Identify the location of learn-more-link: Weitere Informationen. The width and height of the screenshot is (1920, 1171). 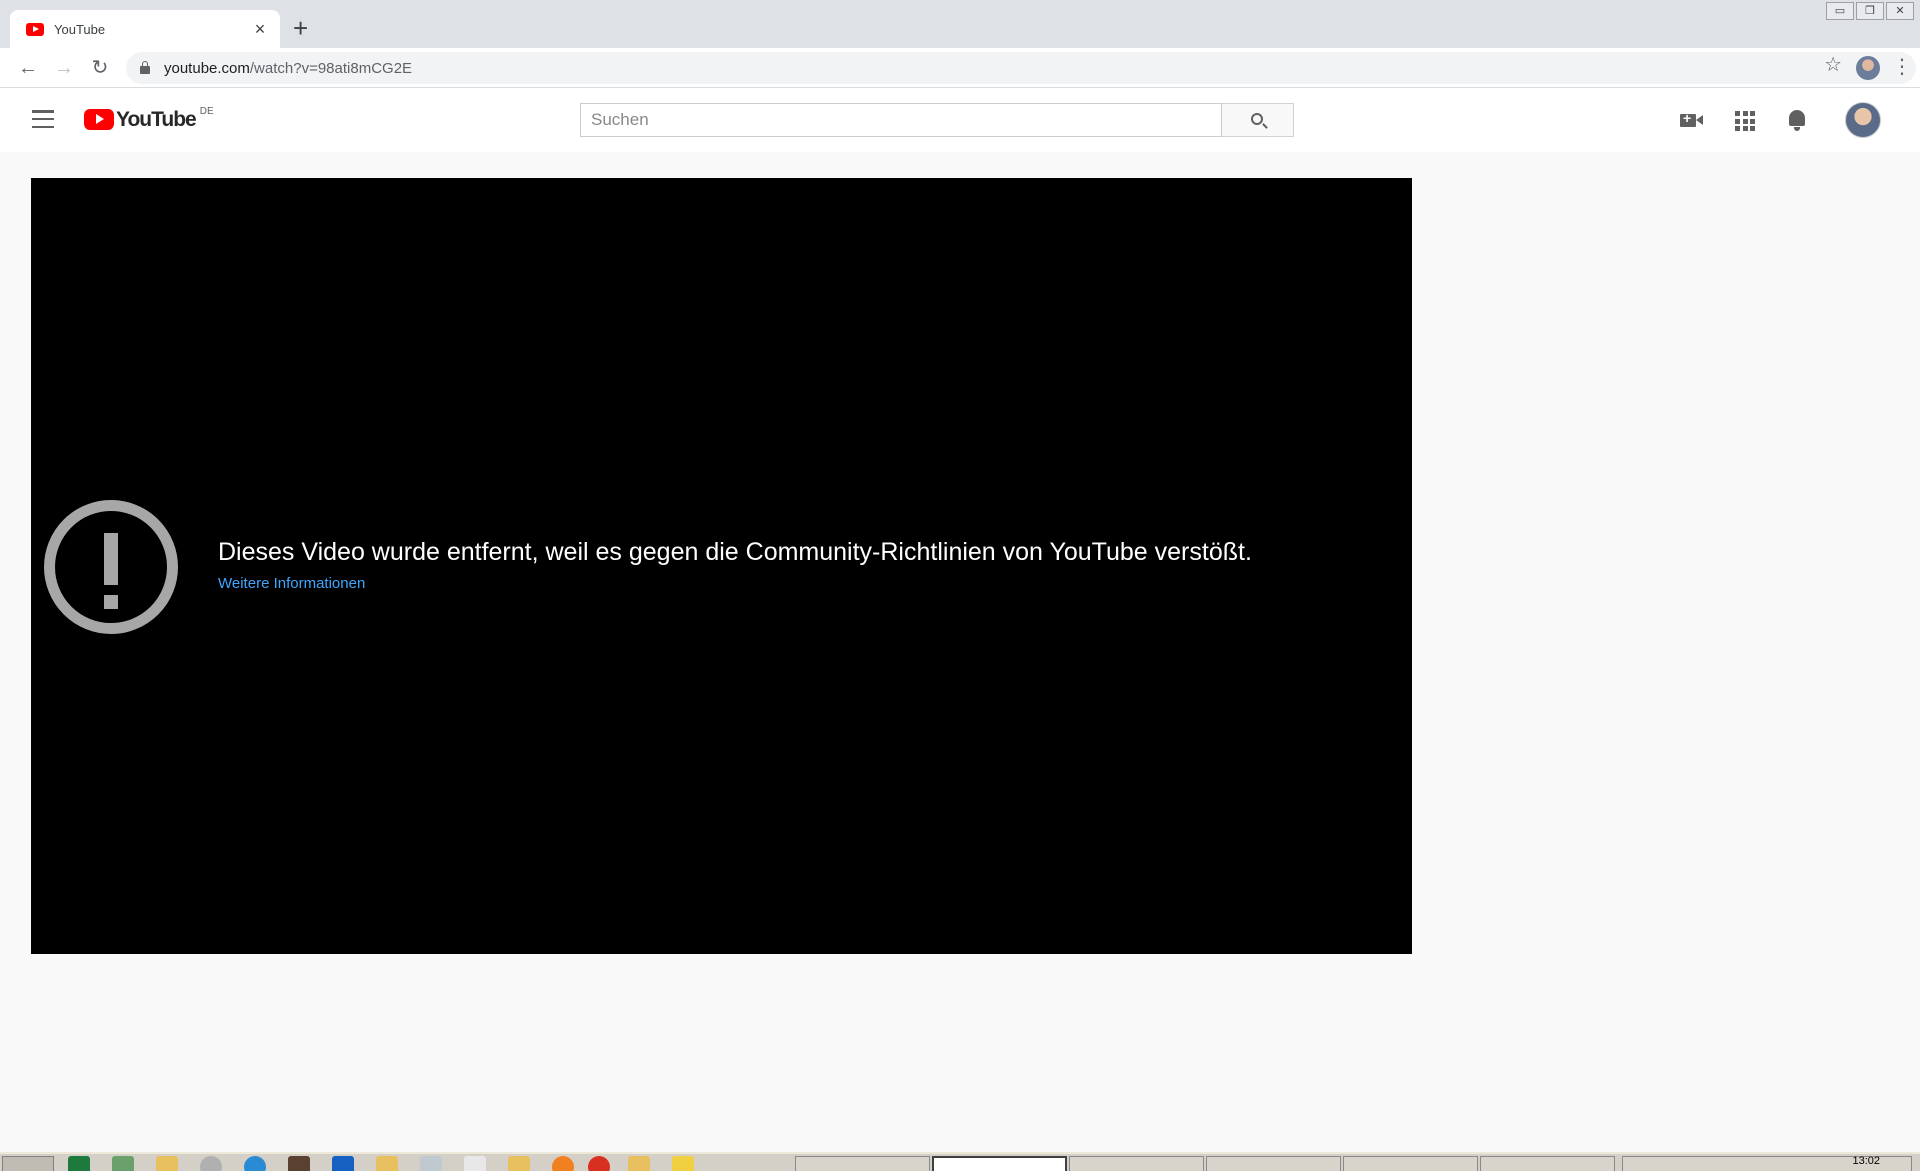
(291, 583).